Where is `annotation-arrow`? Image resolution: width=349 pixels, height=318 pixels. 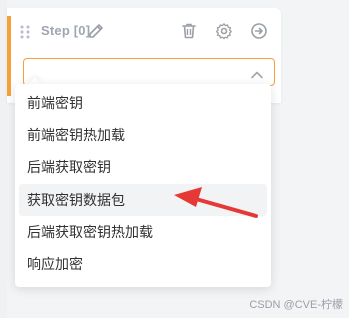 annotation-arrow is located at coordinates (218, 203).